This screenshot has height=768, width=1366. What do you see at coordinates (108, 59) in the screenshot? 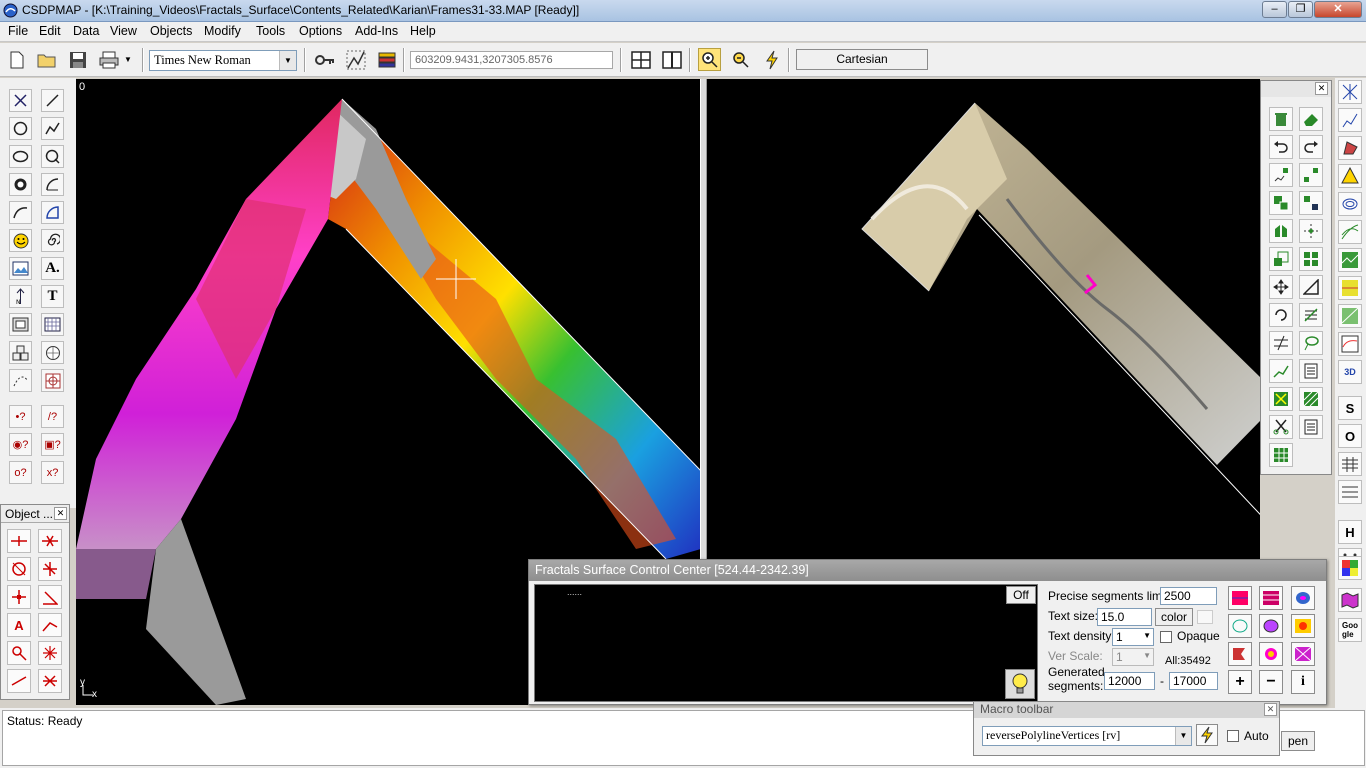
I see `print-icon` at bounding box center [108, 59].